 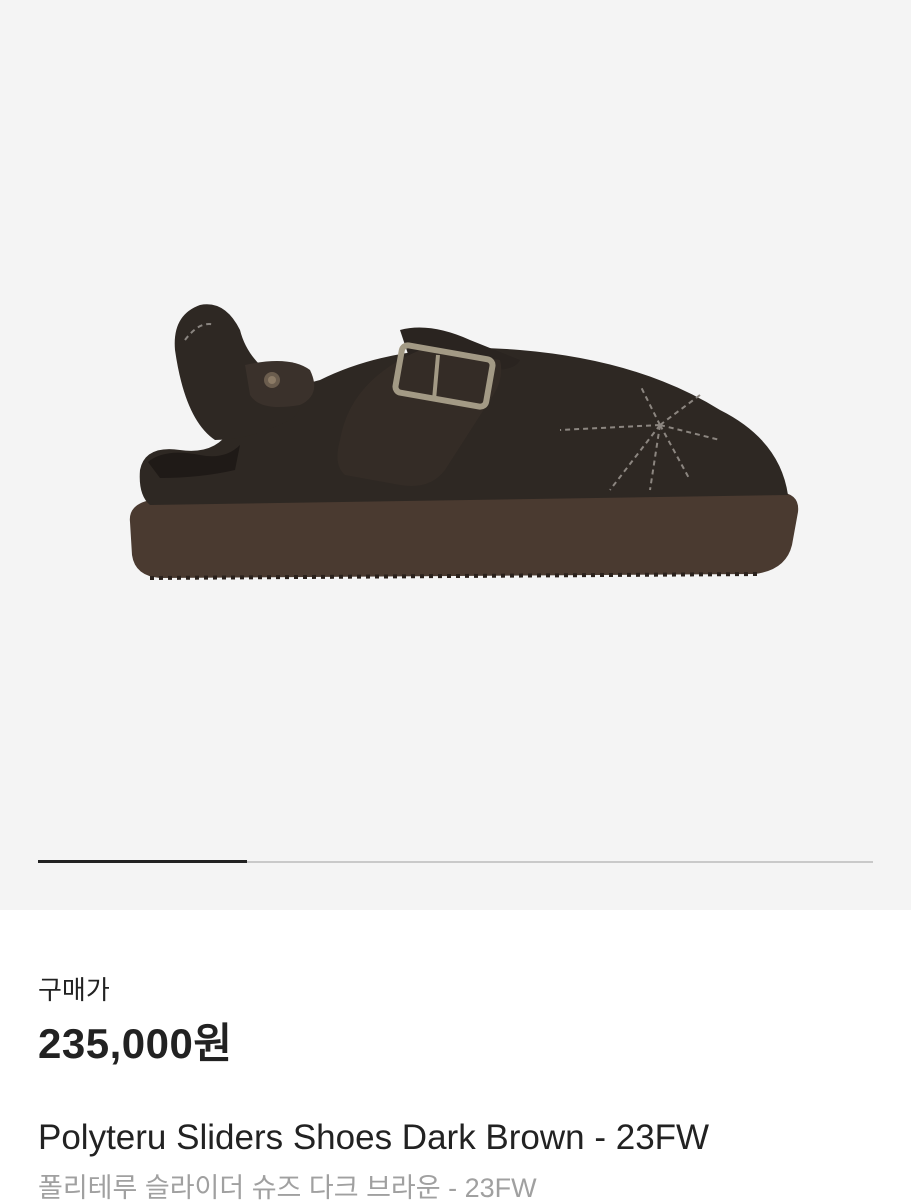 What do you see at coordinates (142, 861) in the screenshot?
I see `gallery-progress-fill` at bounding box center [142, 861].